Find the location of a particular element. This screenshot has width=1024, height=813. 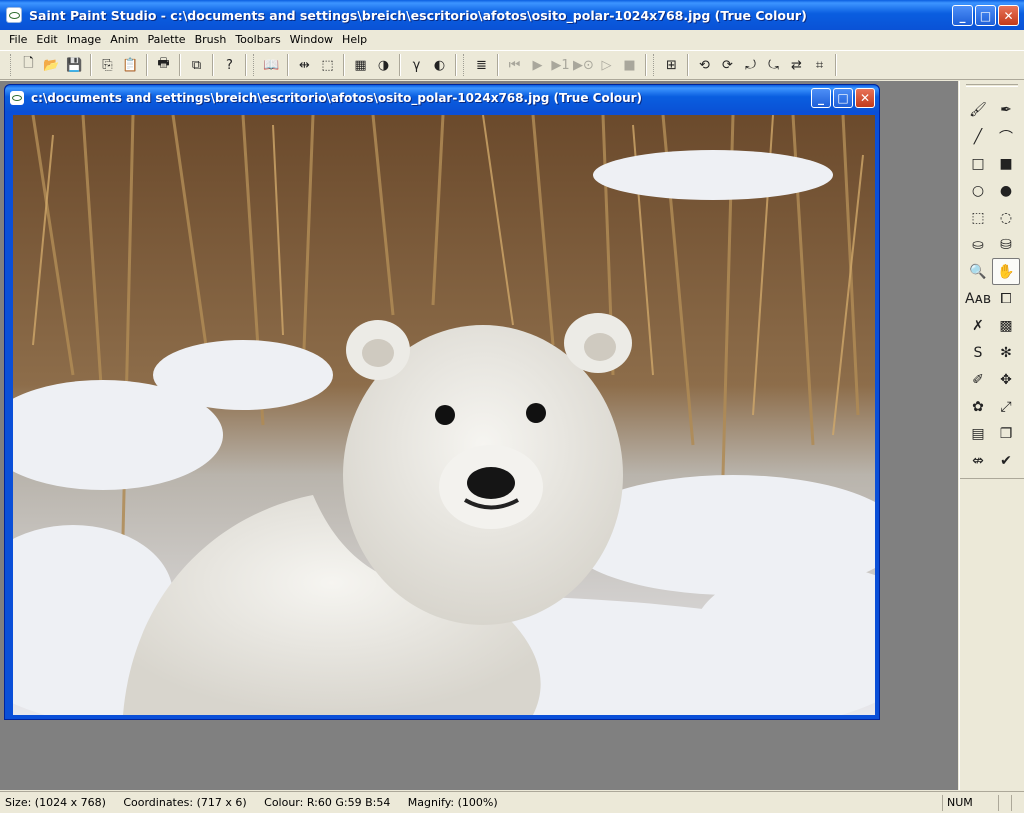

palette-divider is located at coordinates (992, 478).